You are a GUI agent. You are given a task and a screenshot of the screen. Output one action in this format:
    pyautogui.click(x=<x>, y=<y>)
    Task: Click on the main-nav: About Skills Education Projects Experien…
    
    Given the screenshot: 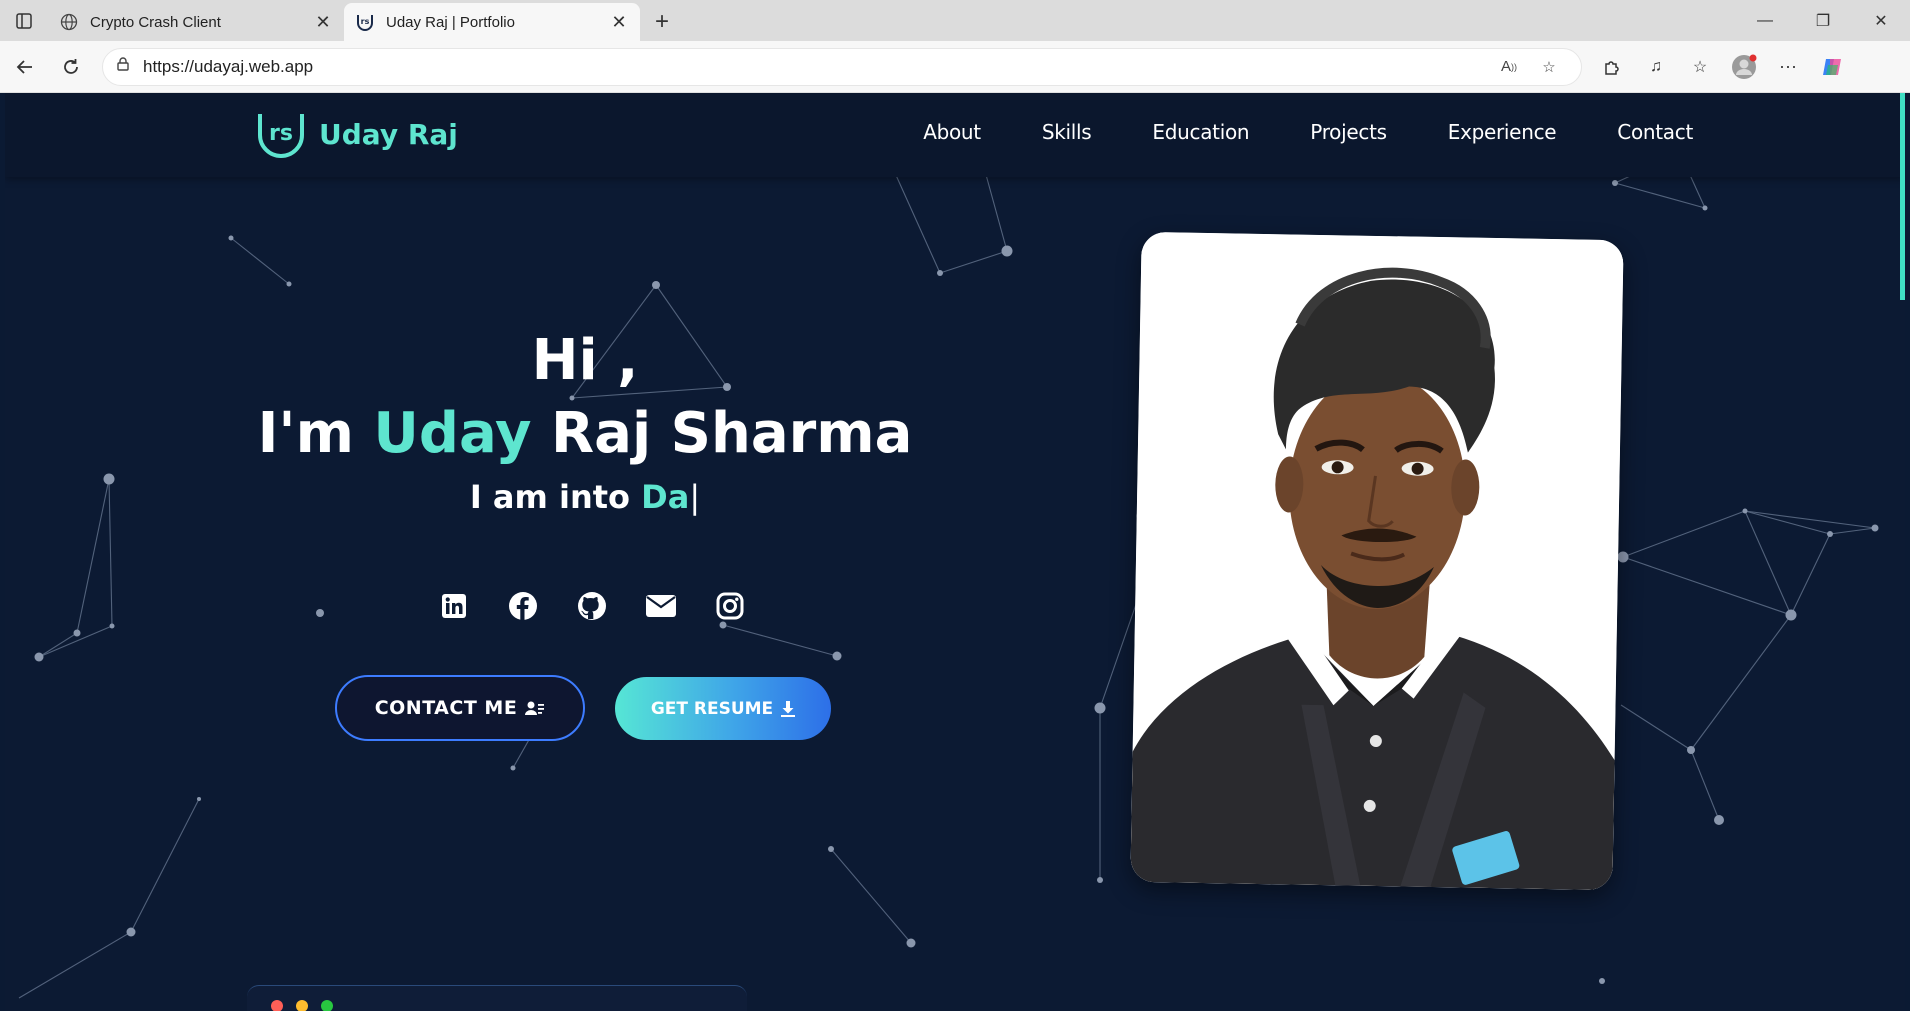 What is the action you would take?
    pyautogui.click(x=1277, y=132)
    